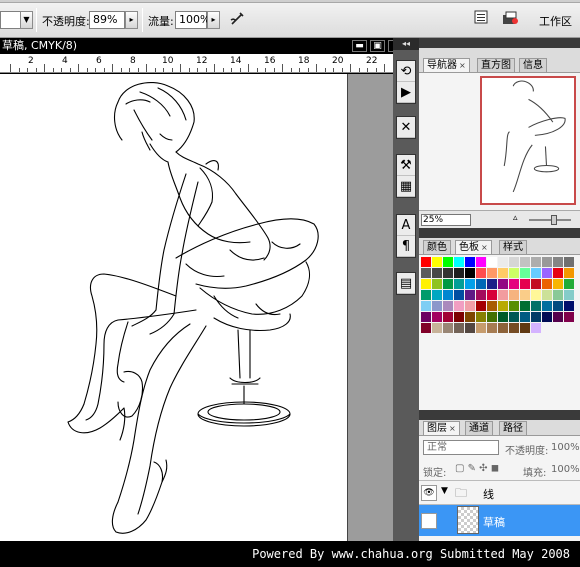 The height and width of the screenshot is (567, 580). I want to click on tab-paths: 路径, so click(513, 428).